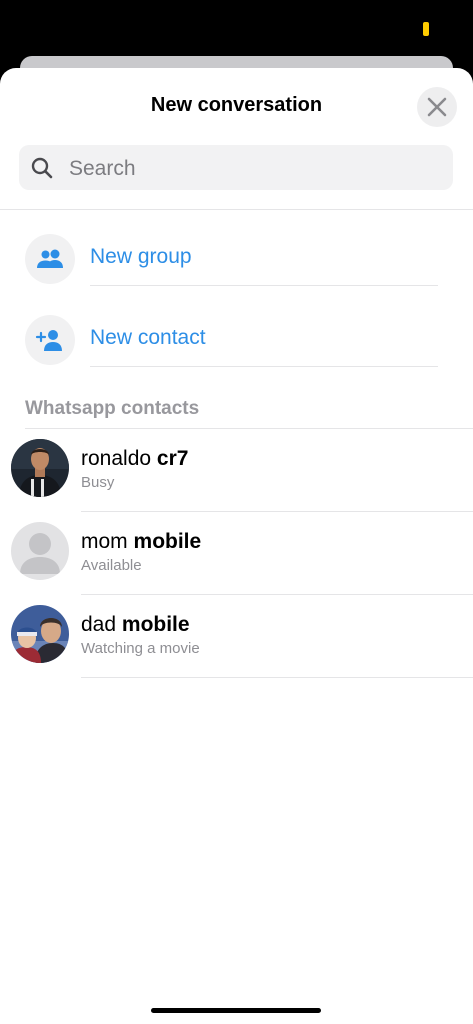 This screenshot has height=1024, width=473. Describe the element at coordinates (135, 458) in the screenshot. I see `contact-name: ronaldo cr7` at that location.